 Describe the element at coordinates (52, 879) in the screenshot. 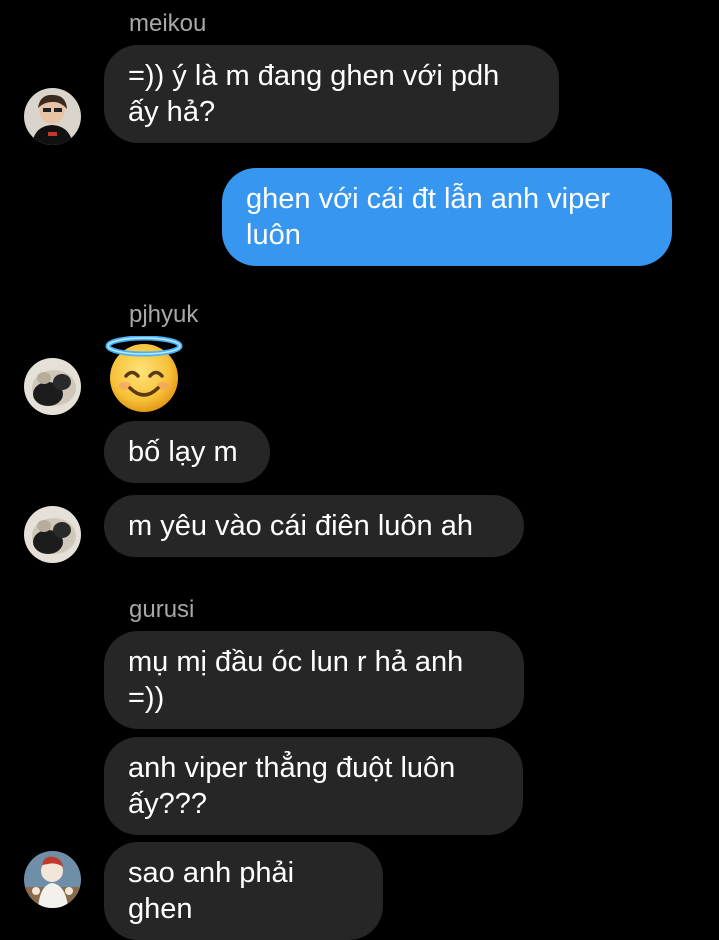

I see `avatar-gurusi` at that location.